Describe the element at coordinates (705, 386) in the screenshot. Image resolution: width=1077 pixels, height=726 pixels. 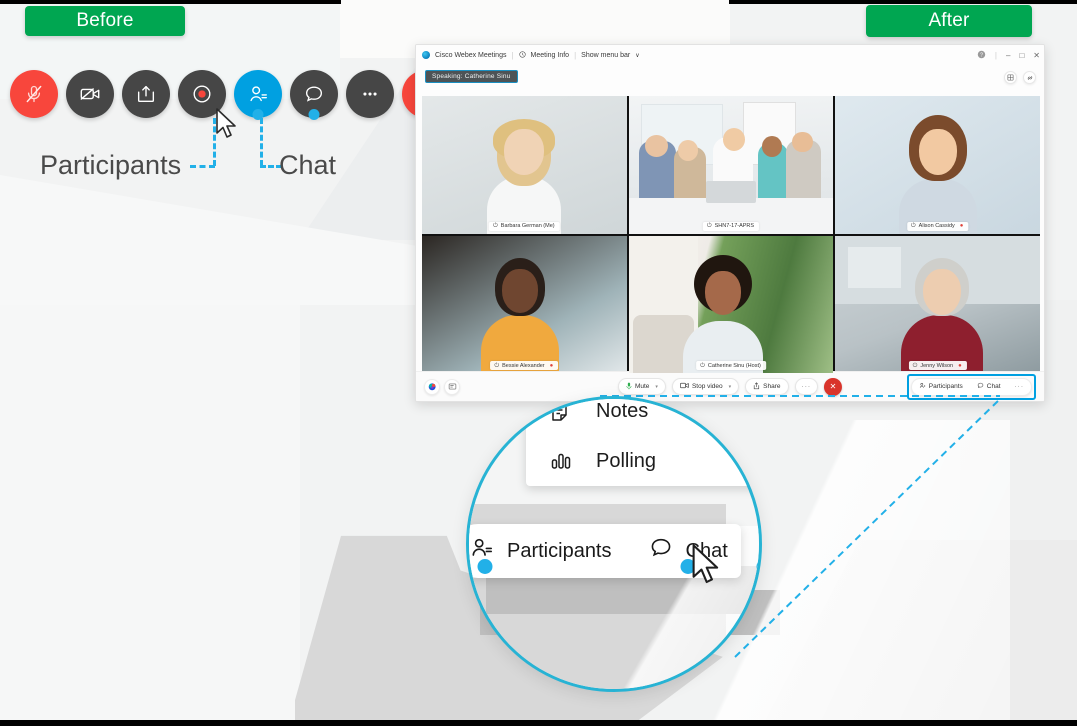
I see `stop-video-button: Stop video` at that location.